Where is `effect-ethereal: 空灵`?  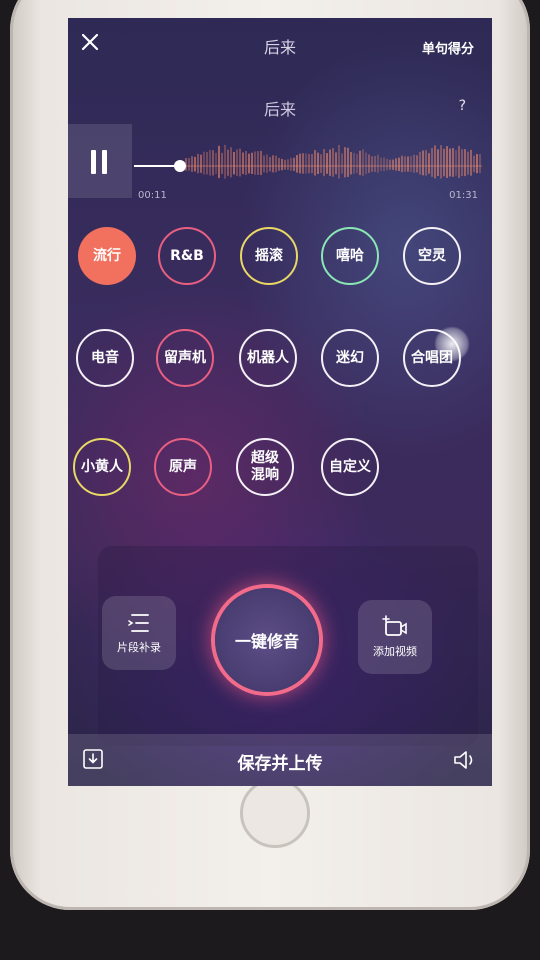 effect-ethereal: 空灵 is located at coordinates (432, 256).